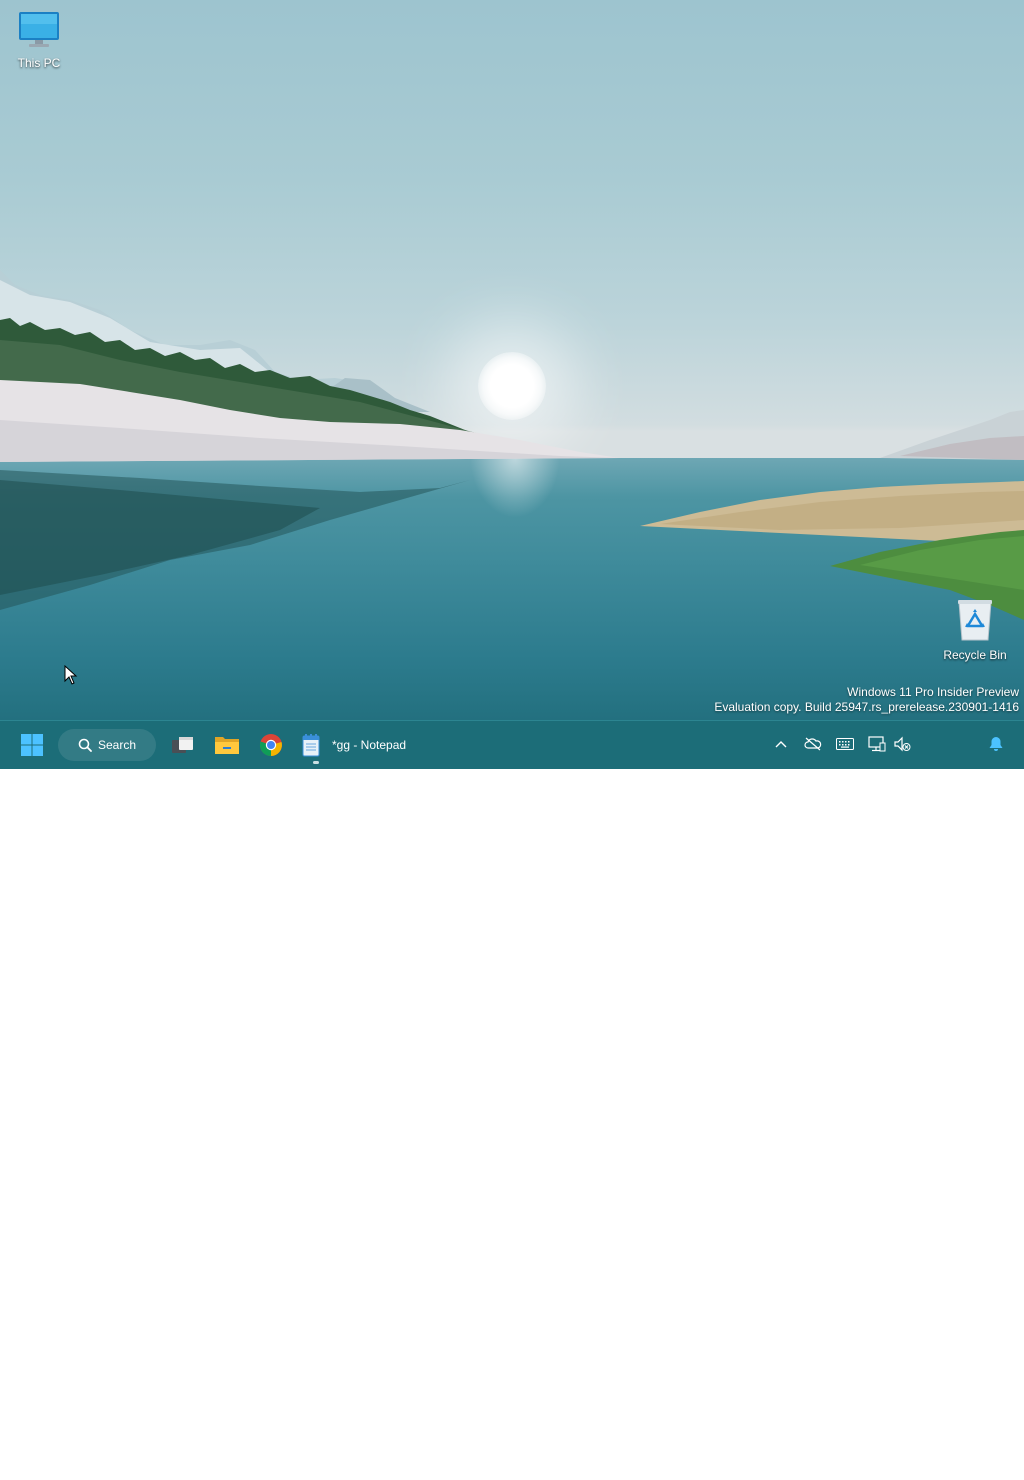 The image size is (1024, 1480). What do you see at coordinates (311, 745) in the screenshot?
I see `notepad-icon` at bounding box center [311, 745].